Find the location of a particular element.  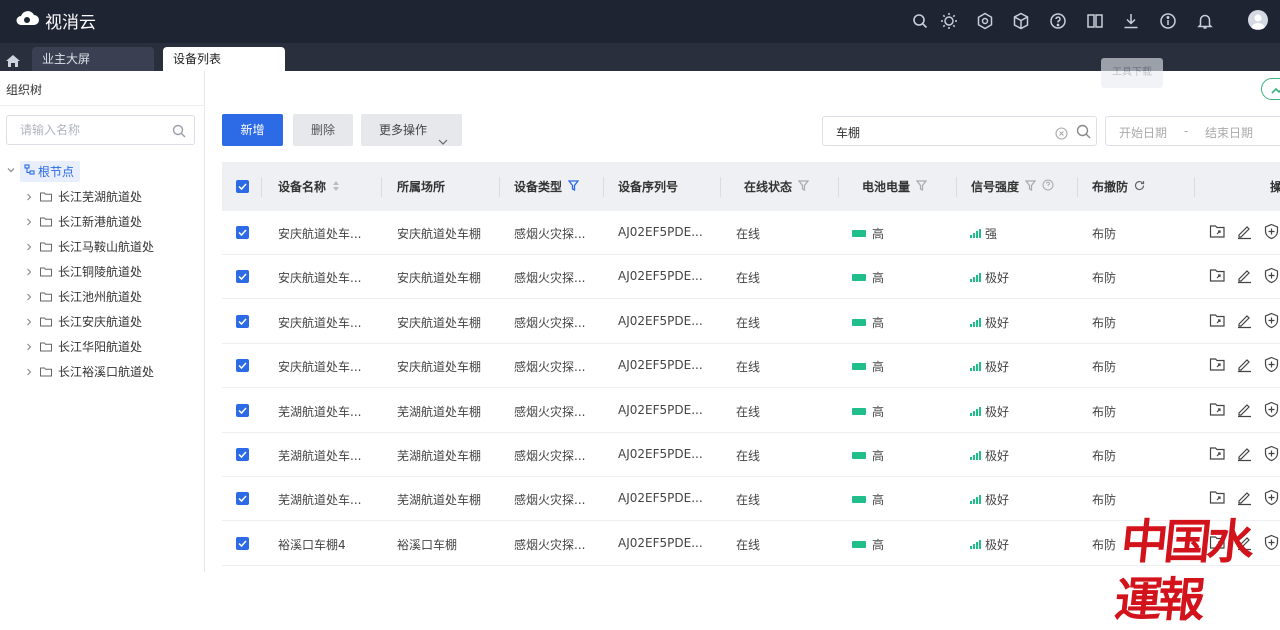

root-node: 根节点 is located at coordinates (50, 171).